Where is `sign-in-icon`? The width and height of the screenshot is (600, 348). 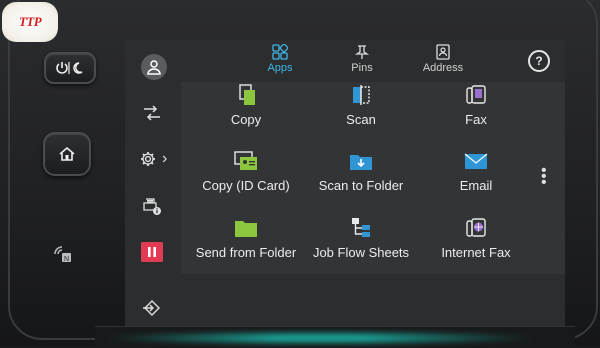
sign-in-icon is located at coordinates (151, 308).